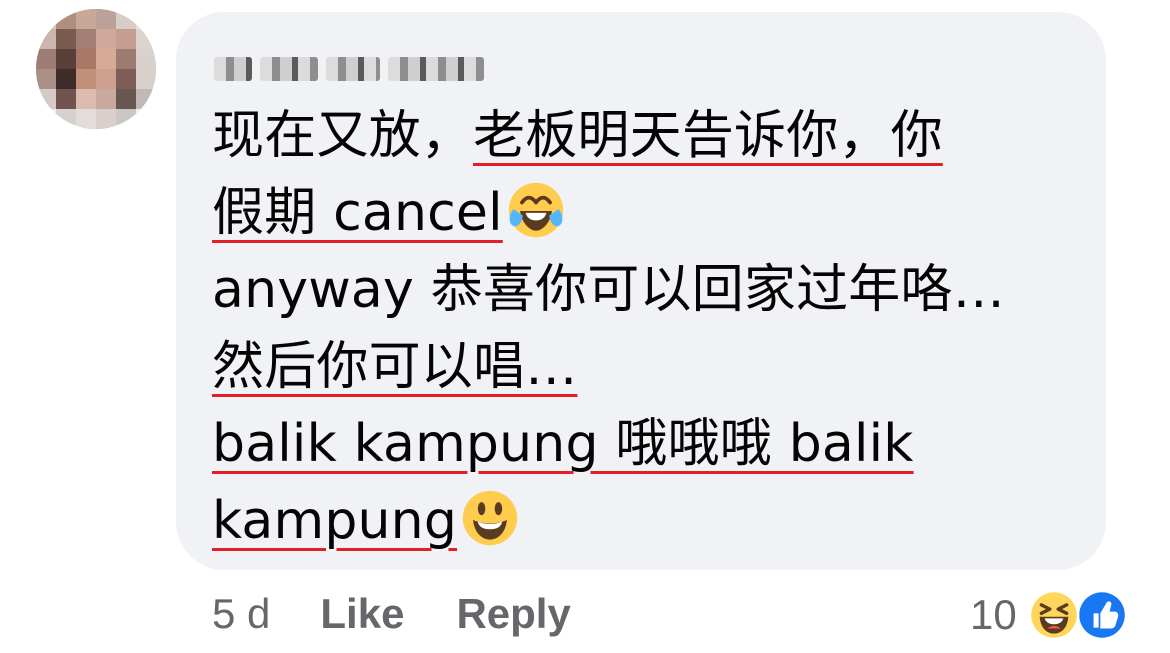 The height and width of the screenshot is (653, 1170). I want to click on timestamp: 5 d, so click(241, 614).